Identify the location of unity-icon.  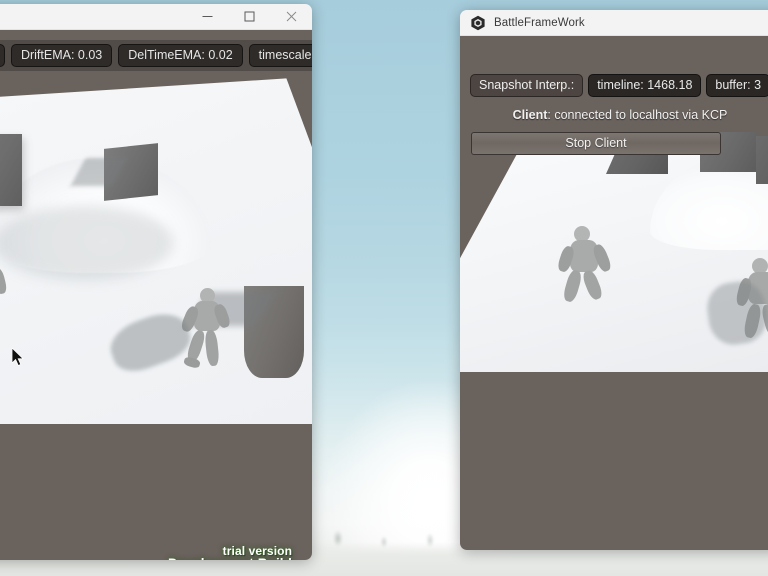
(478, 23).